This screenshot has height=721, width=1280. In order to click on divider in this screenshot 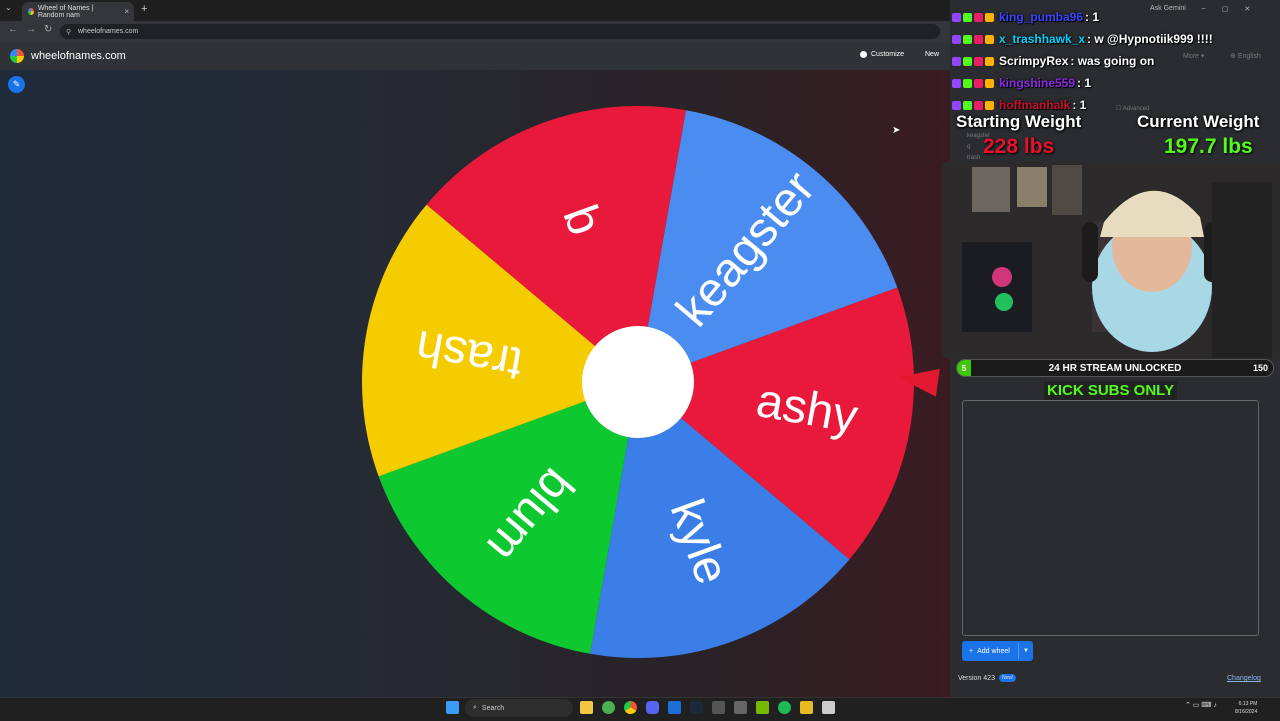, I will do `click(1018, 651)`.